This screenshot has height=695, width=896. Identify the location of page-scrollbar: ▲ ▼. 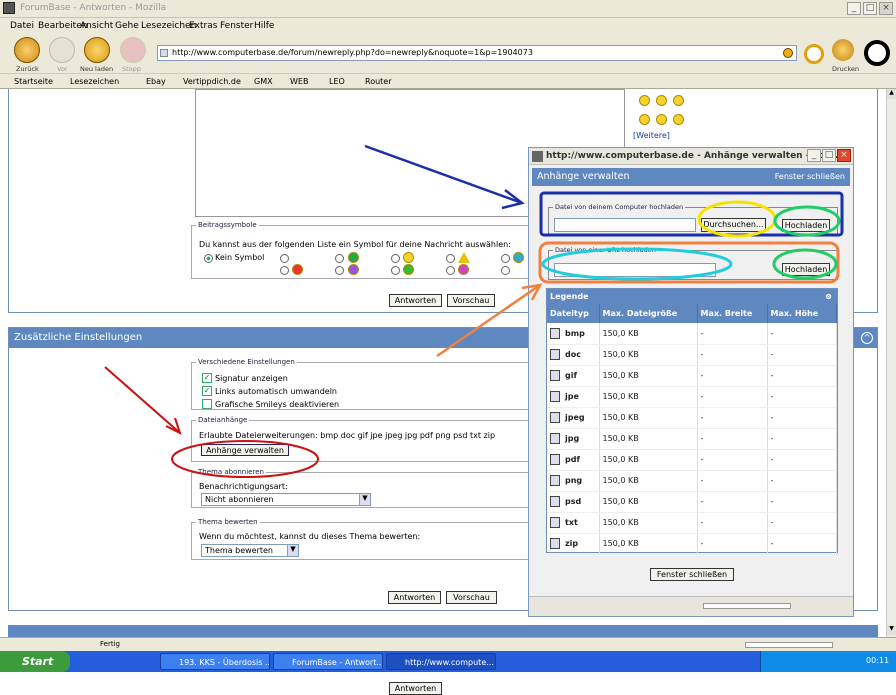
(891, 363).